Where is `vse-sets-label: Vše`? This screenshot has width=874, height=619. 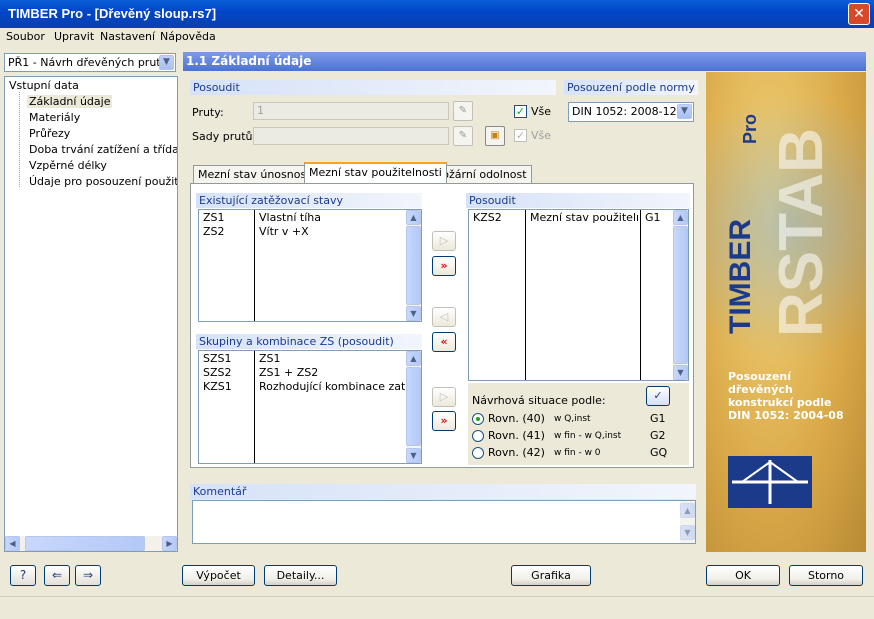 vse-sets-label: Vše is located at coordinates (541, 135).